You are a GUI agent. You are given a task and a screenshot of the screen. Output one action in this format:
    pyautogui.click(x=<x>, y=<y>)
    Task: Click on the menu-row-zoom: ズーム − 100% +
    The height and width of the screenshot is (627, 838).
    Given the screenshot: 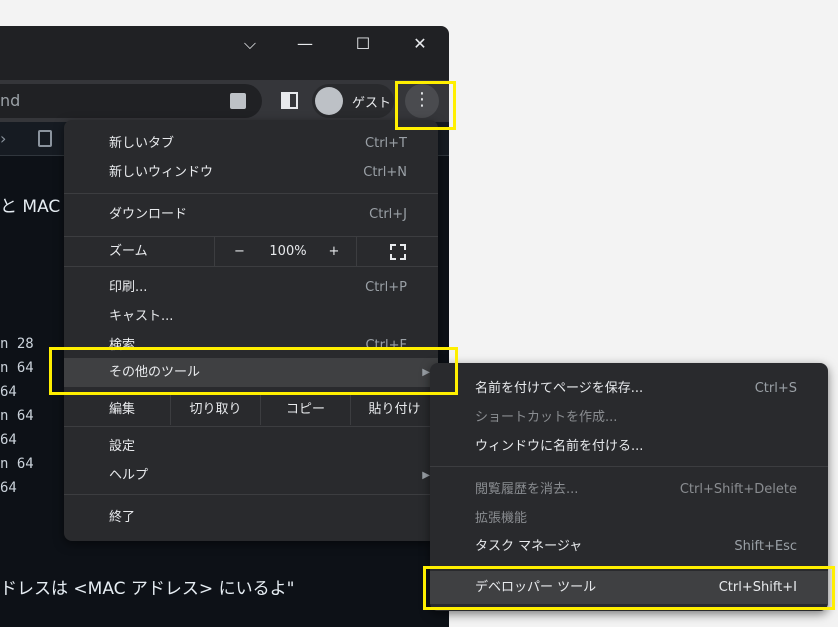 What is the action you would take?
    pyautogui.click(x=251, y=252)
    